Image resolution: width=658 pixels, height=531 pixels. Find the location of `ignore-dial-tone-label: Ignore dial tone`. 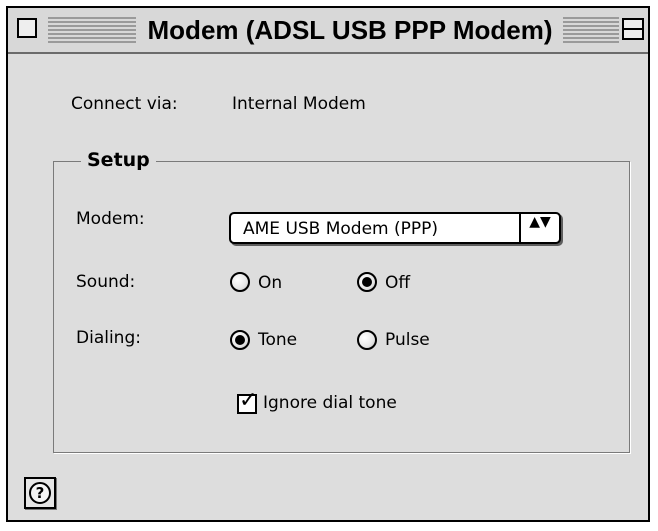

ignore-dial-tone-label: Ignore dial tone is located at coordinates (330, 403).